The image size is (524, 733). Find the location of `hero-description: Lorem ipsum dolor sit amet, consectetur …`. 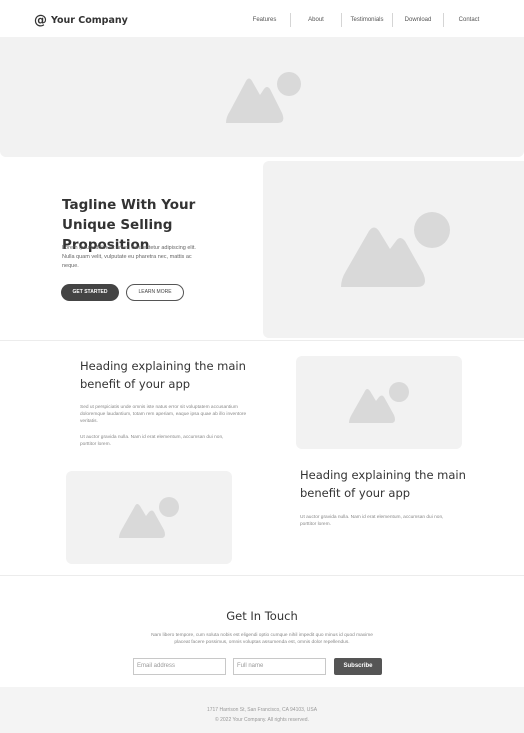

hero-description: Lorem ipsum dolor sit amet, consectetur … is located at coordinates (129, 257).